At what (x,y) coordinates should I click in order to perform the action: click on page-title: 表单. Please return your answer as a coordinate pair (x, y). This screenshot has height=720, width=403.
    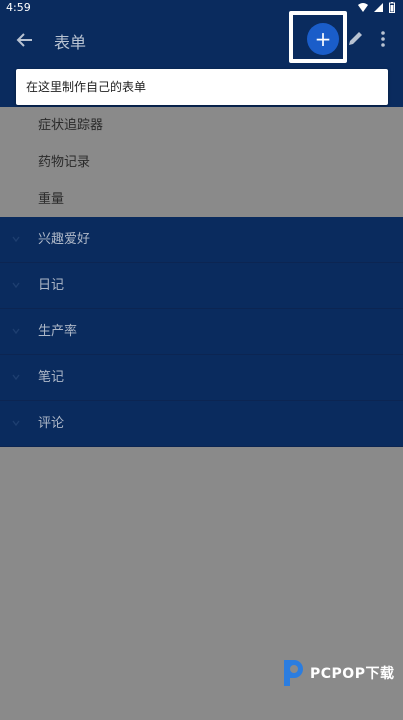
    Looking at the image, I should click on (70, 42).